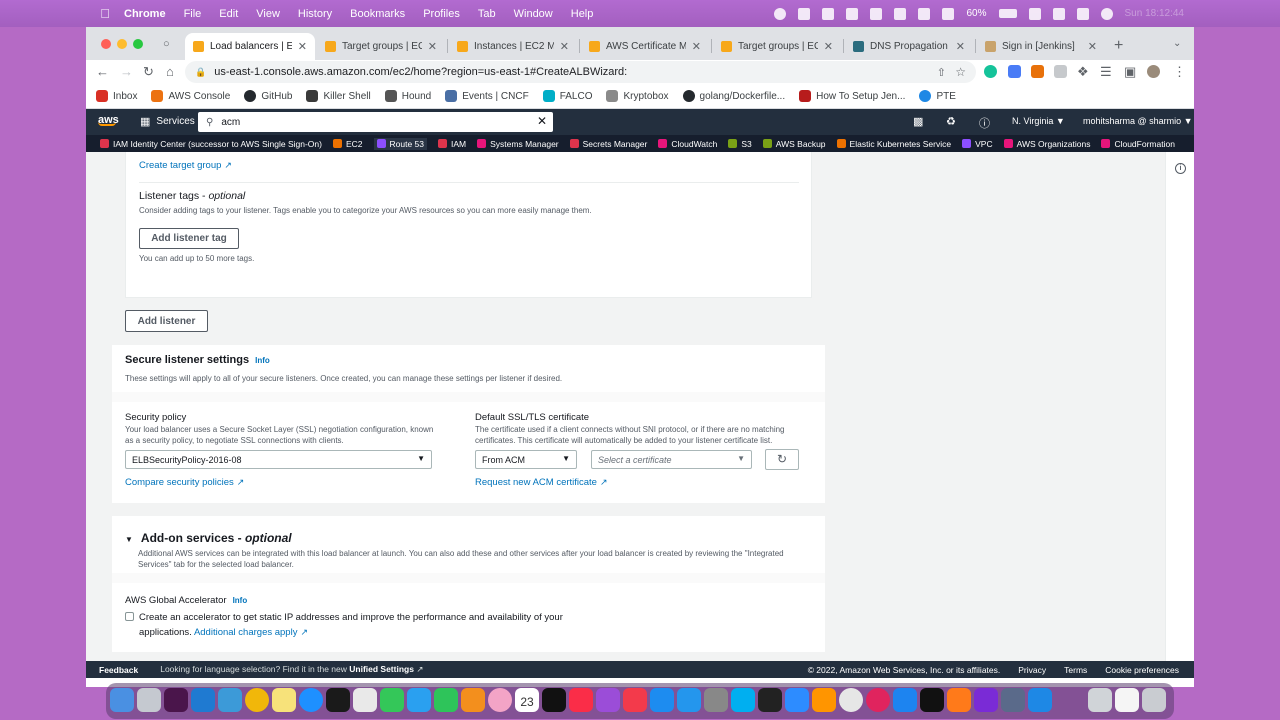 Image resolution: width=1280 pixels, height=720 pixels. Describe the element at coordinates (645, 46) in the screenshot. I see `tab-certificate-manager: AWS Certificate Man ✕` at that location.